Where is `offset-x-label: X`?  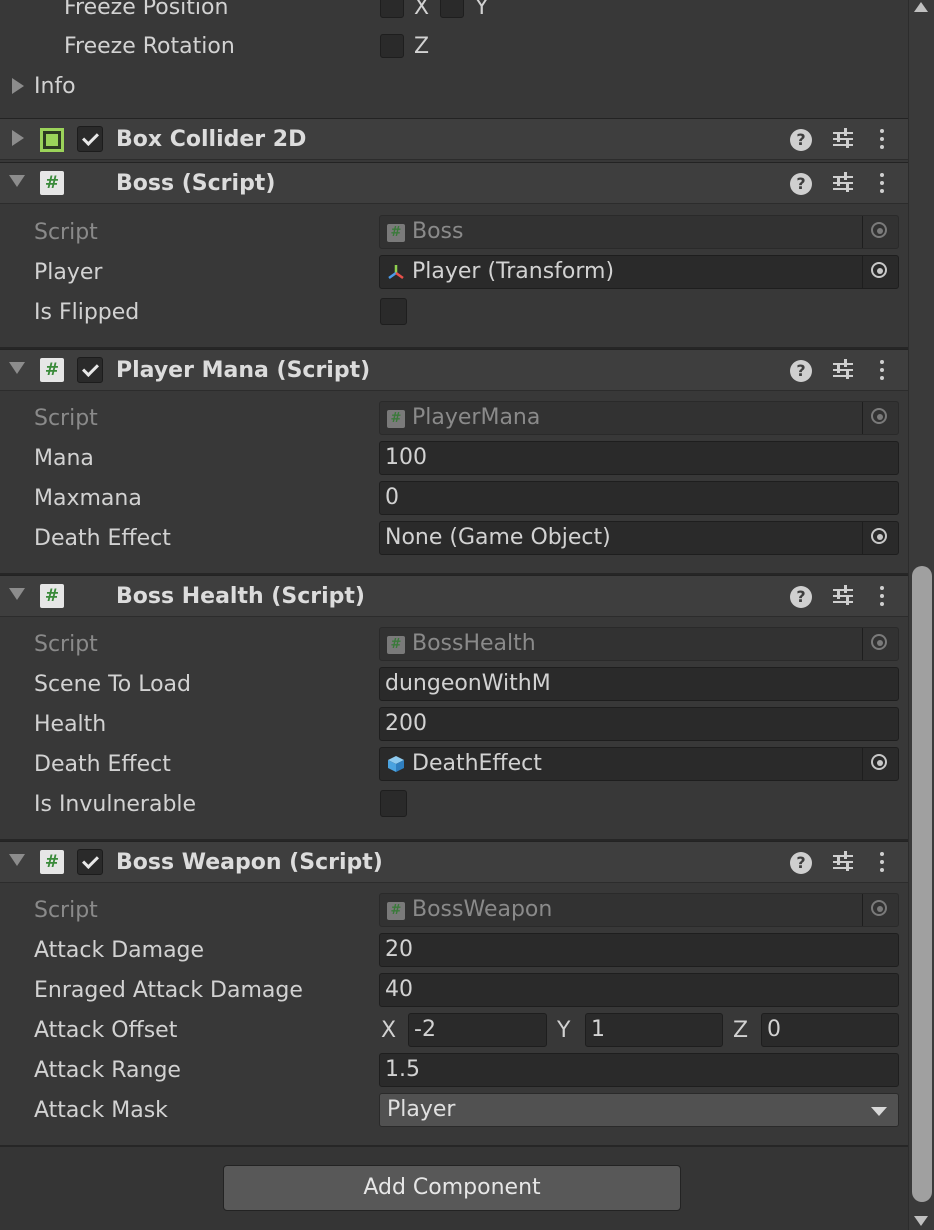
offset-x-label: X is located at coordinates (388, 1031).